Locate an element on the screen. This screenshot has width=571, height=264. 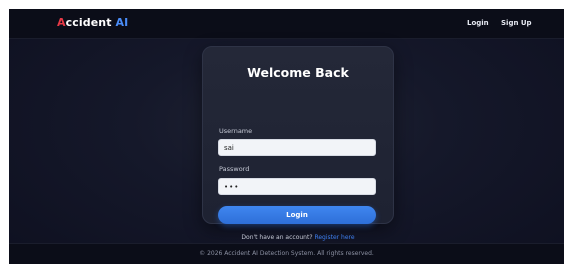
brand-logo: Accident AI is located at coordinates (92, 22).